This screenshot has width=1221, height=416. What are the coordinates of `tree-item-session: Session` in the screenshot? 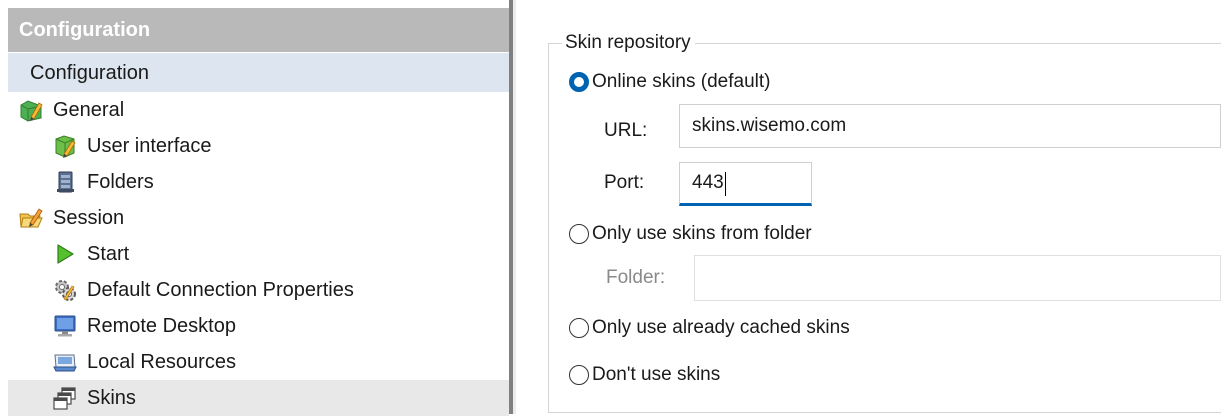 It's located at (258, 218).